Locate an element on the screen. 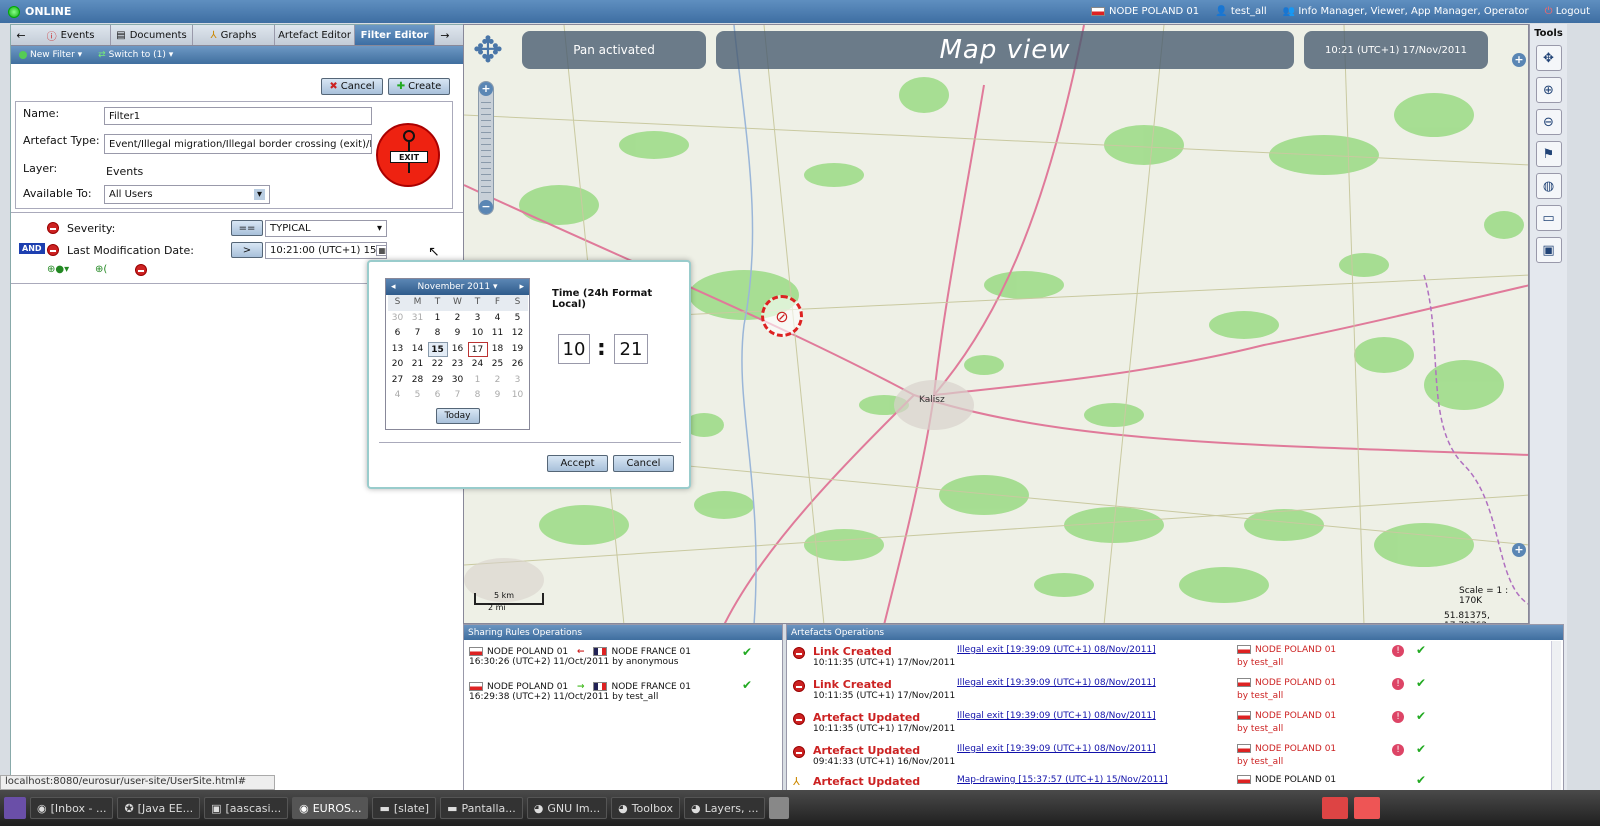 This screenshot has height=826, width=1600. tab-graphs: ⅄ Graphs is located at coordinates (234, 35).